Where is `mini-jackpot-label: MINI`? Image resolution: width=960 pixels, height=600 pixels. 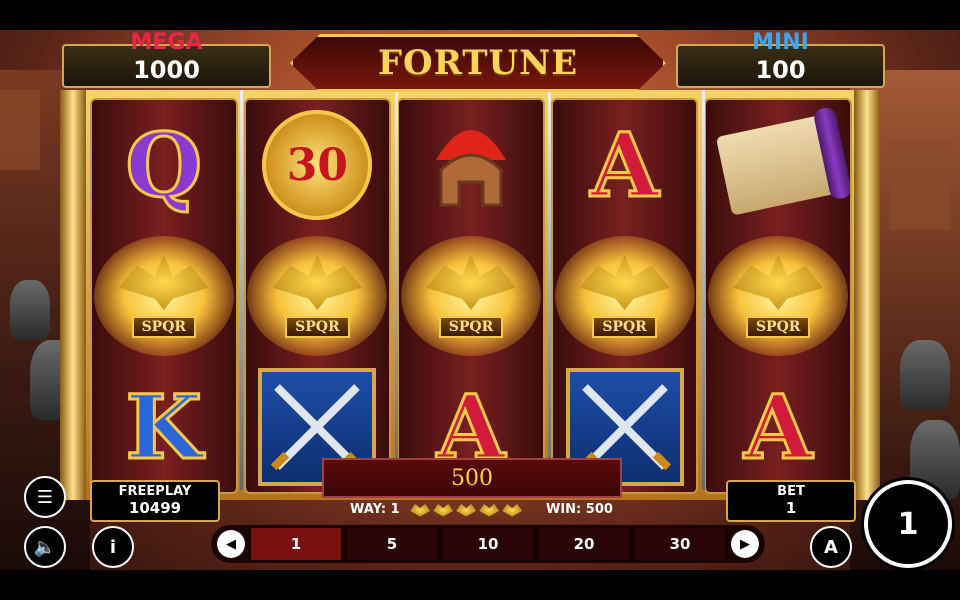
mini-jackpot-label: MINI is located at coordinates (780, 42).